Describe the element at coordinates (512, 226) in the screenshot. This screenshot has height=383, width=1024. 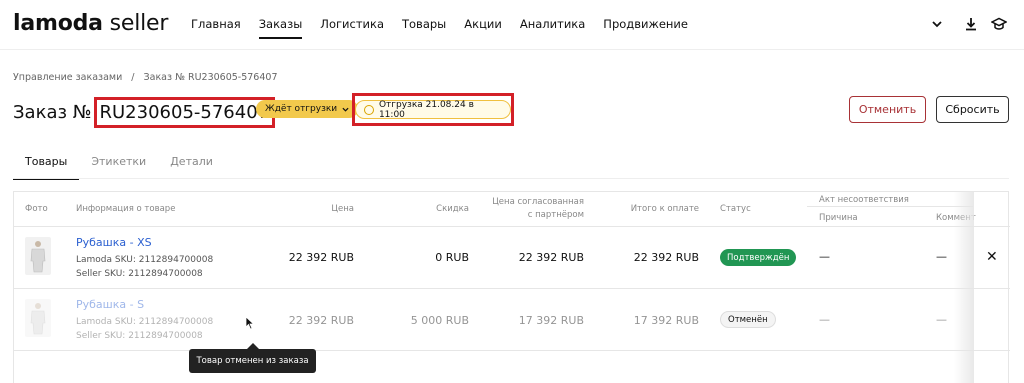
I see `header-divider` at that location.